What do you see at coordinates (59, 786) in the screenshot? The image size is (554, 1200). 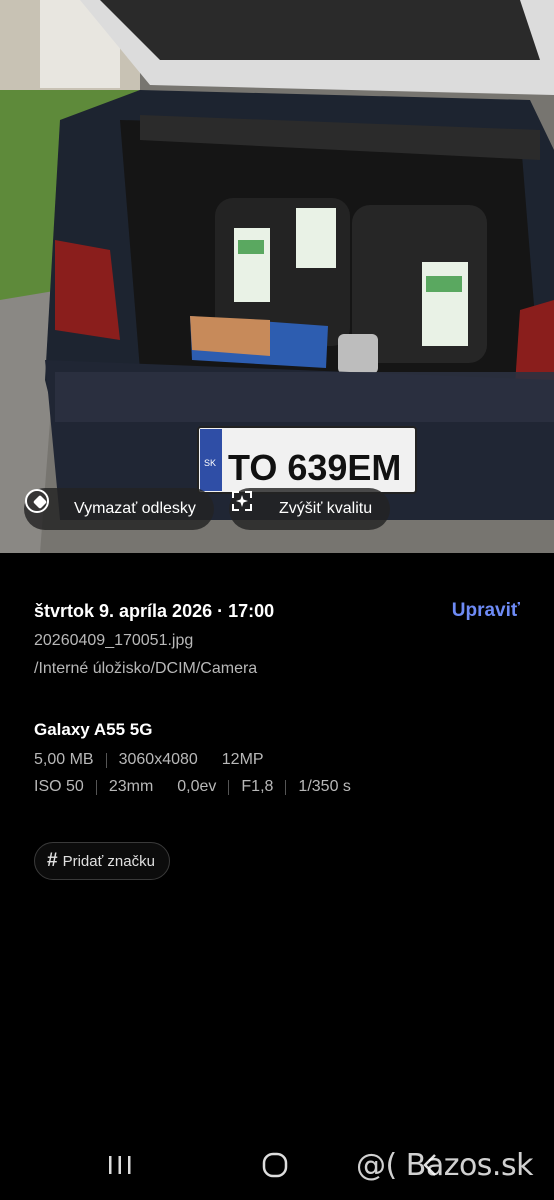 I see `iso-value: ISO 50` at bounding box center [59, 786].